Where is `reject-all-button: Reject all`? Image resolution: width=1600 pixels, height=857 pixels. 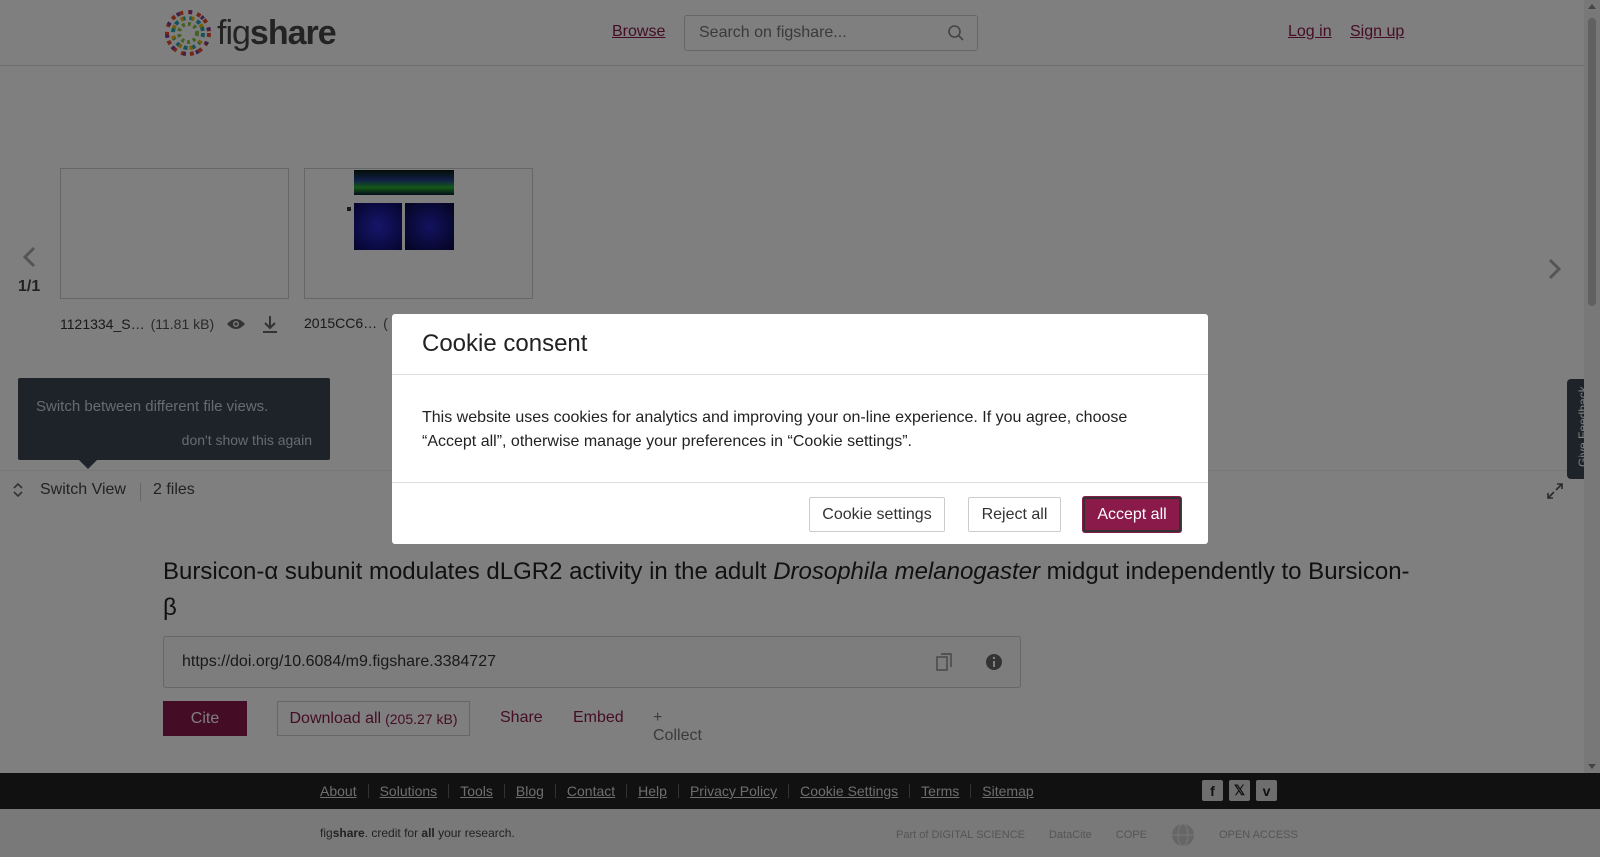 reject-all-button: Reject all is located at coordinates (1014, 514).